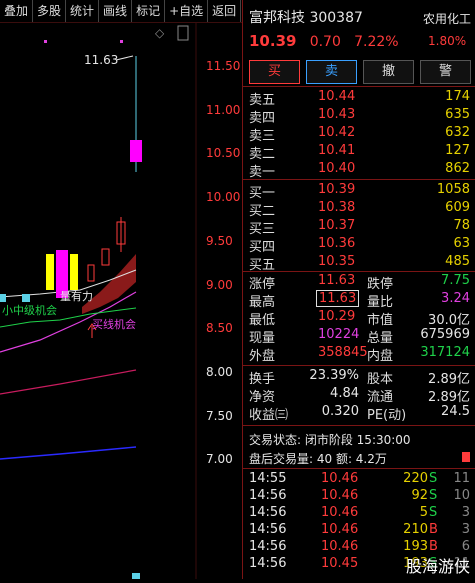 This screenshot has height=583, width=475. What do you see at coordinates (330, 440) in the screenshot?
I see `trade-status: 交易状态: 闭市阶段 15:30:00` at bounding box center [330, 440].